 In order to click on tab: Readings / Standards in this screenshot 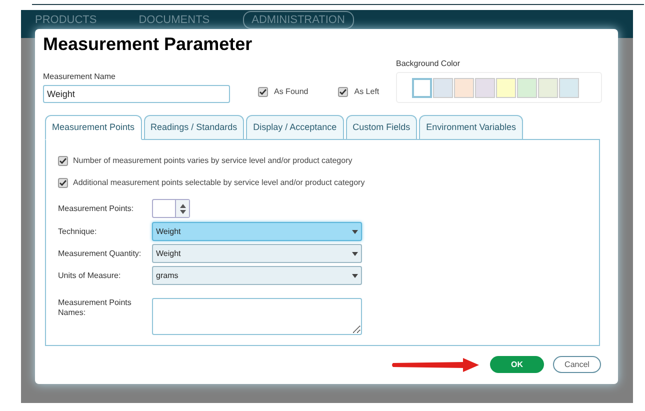, I will do `click(194, 127)`.